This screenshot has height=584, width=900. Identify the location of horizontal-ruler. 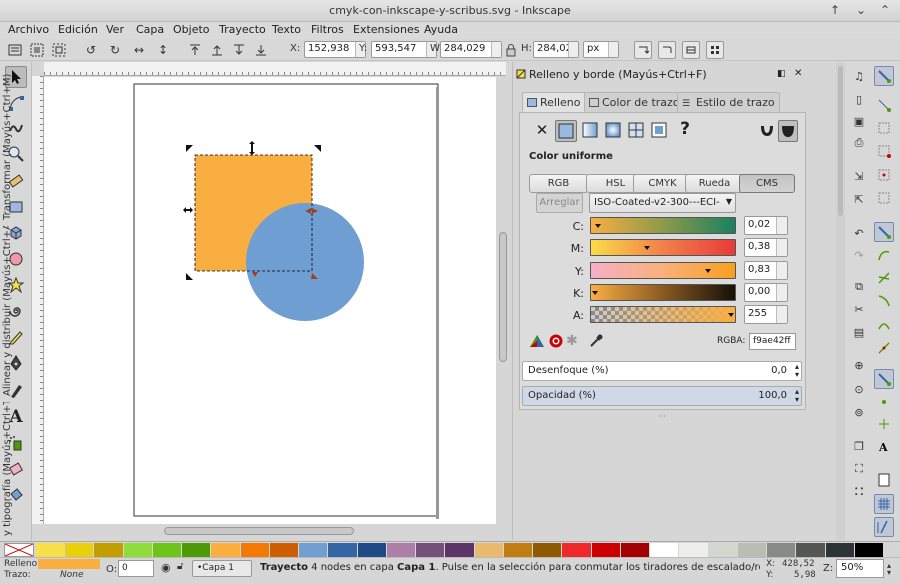
(275, 69).